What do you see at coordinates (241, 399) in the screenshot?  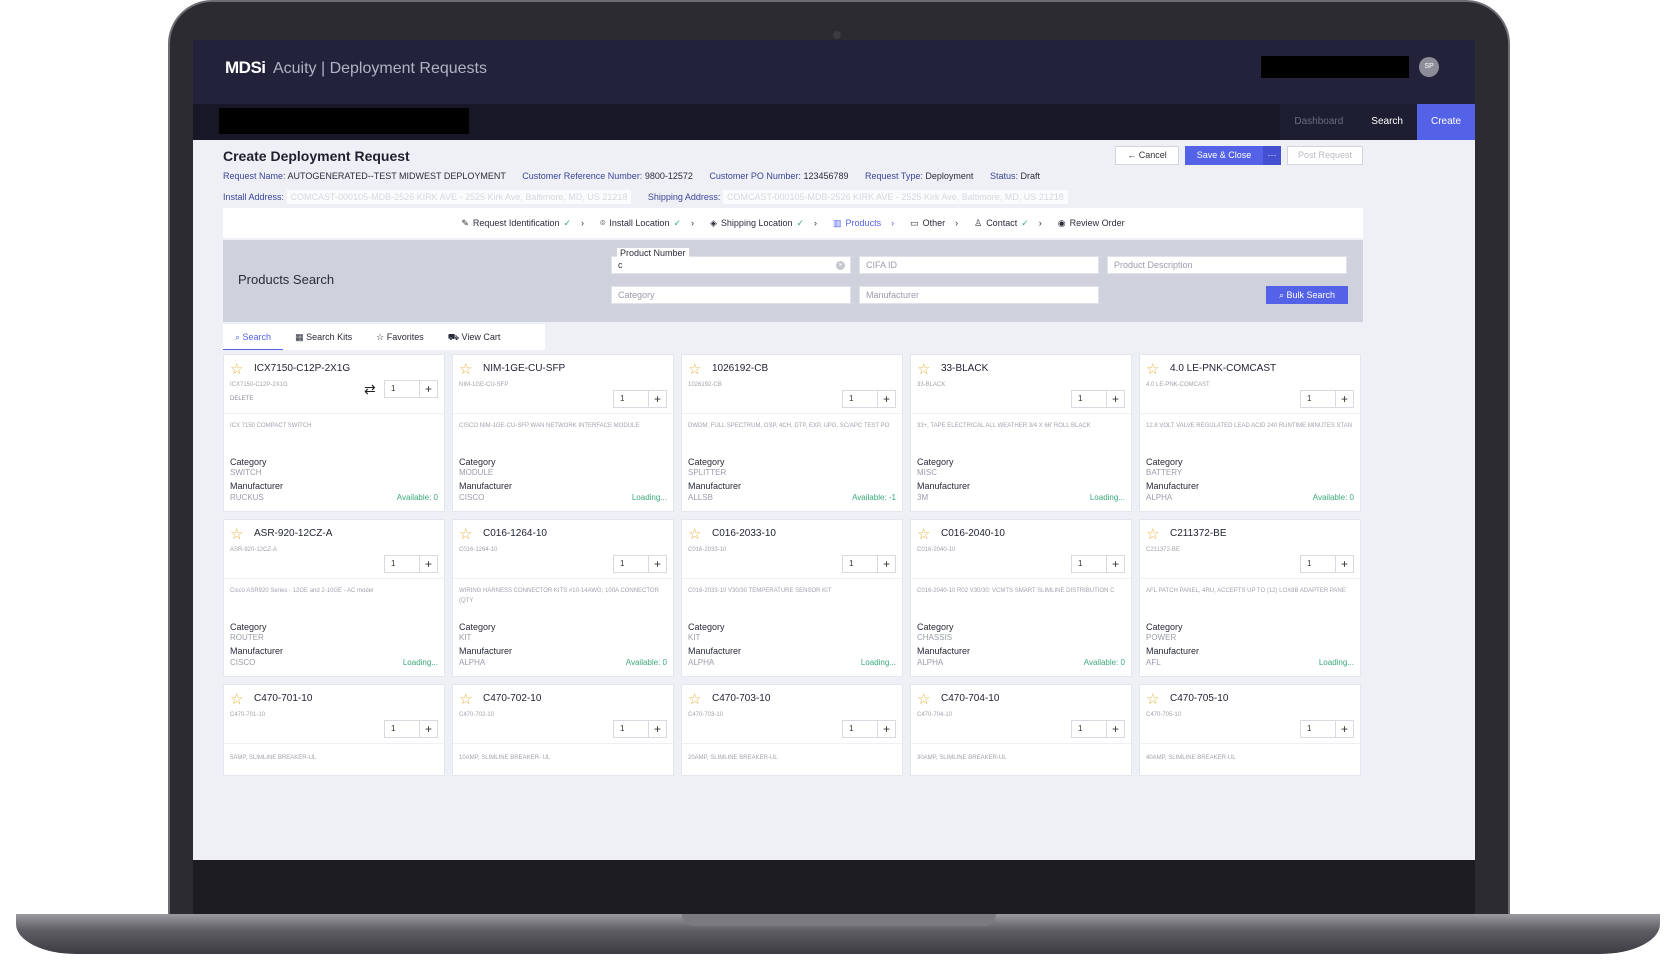 I see `delete-label: DELETE` at bounding box center [241, 399].